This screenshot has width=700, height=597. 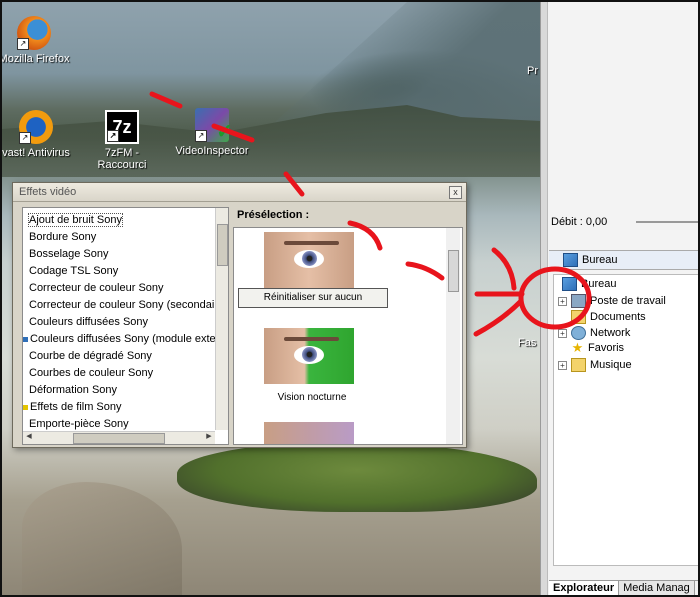 What do you see at coordinates (312, 397) in the screenshot?
I see `preset-caption: Vision nocturne` at bounding box center [312, 397].